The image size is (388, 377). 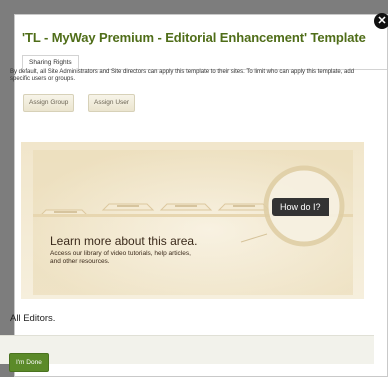 I want to click on how-do-i-button: How do I?, so click(x=300, y=207).